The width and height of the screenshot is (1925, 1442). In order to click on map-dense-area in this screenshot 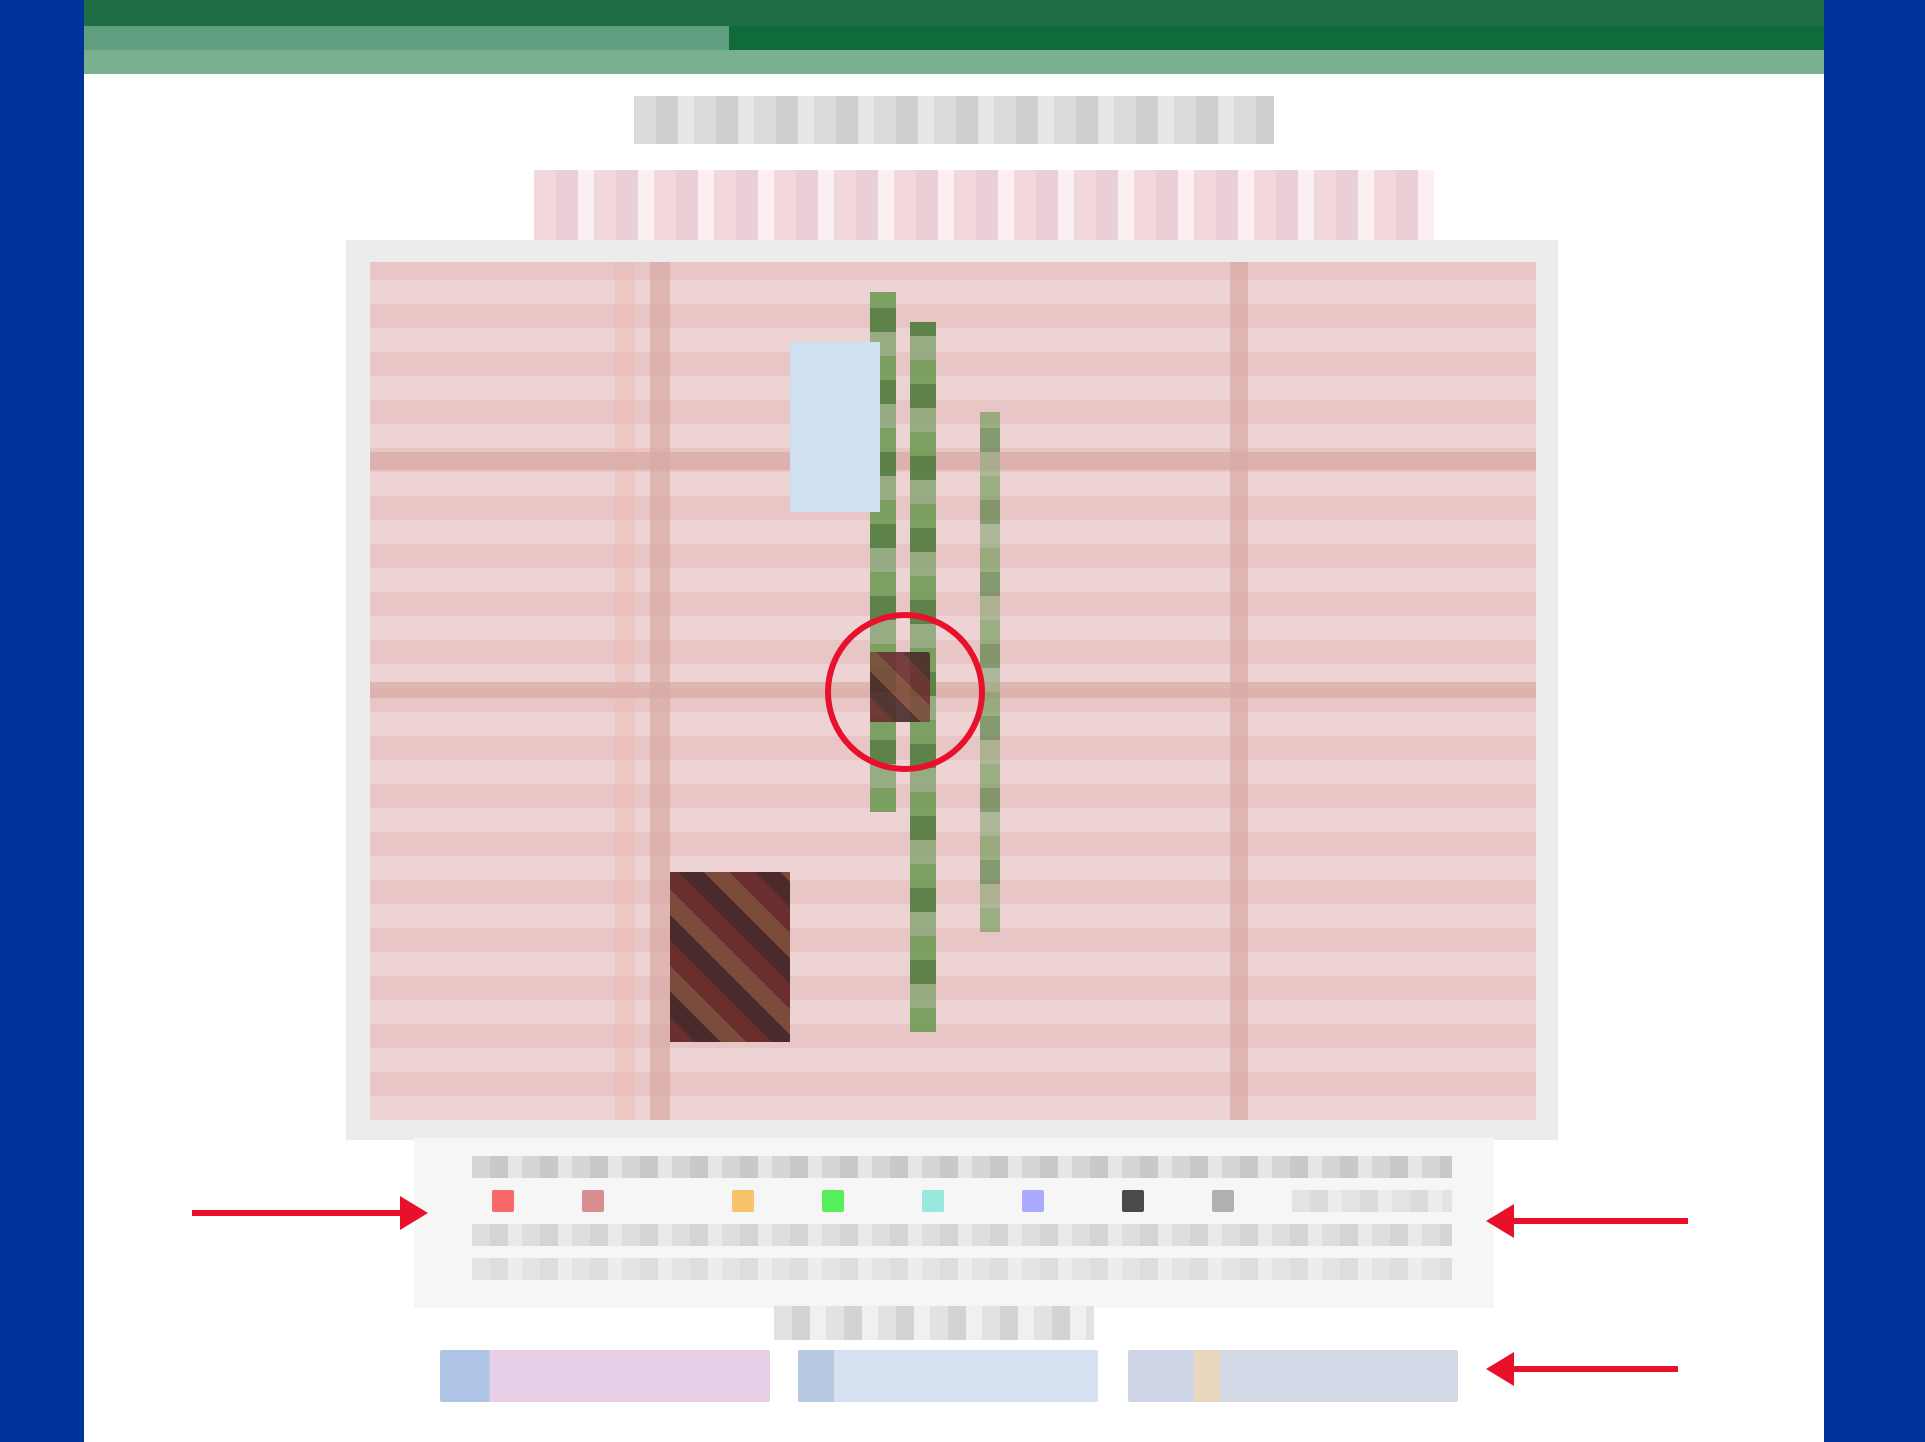, I will do `click(730, 957)`.